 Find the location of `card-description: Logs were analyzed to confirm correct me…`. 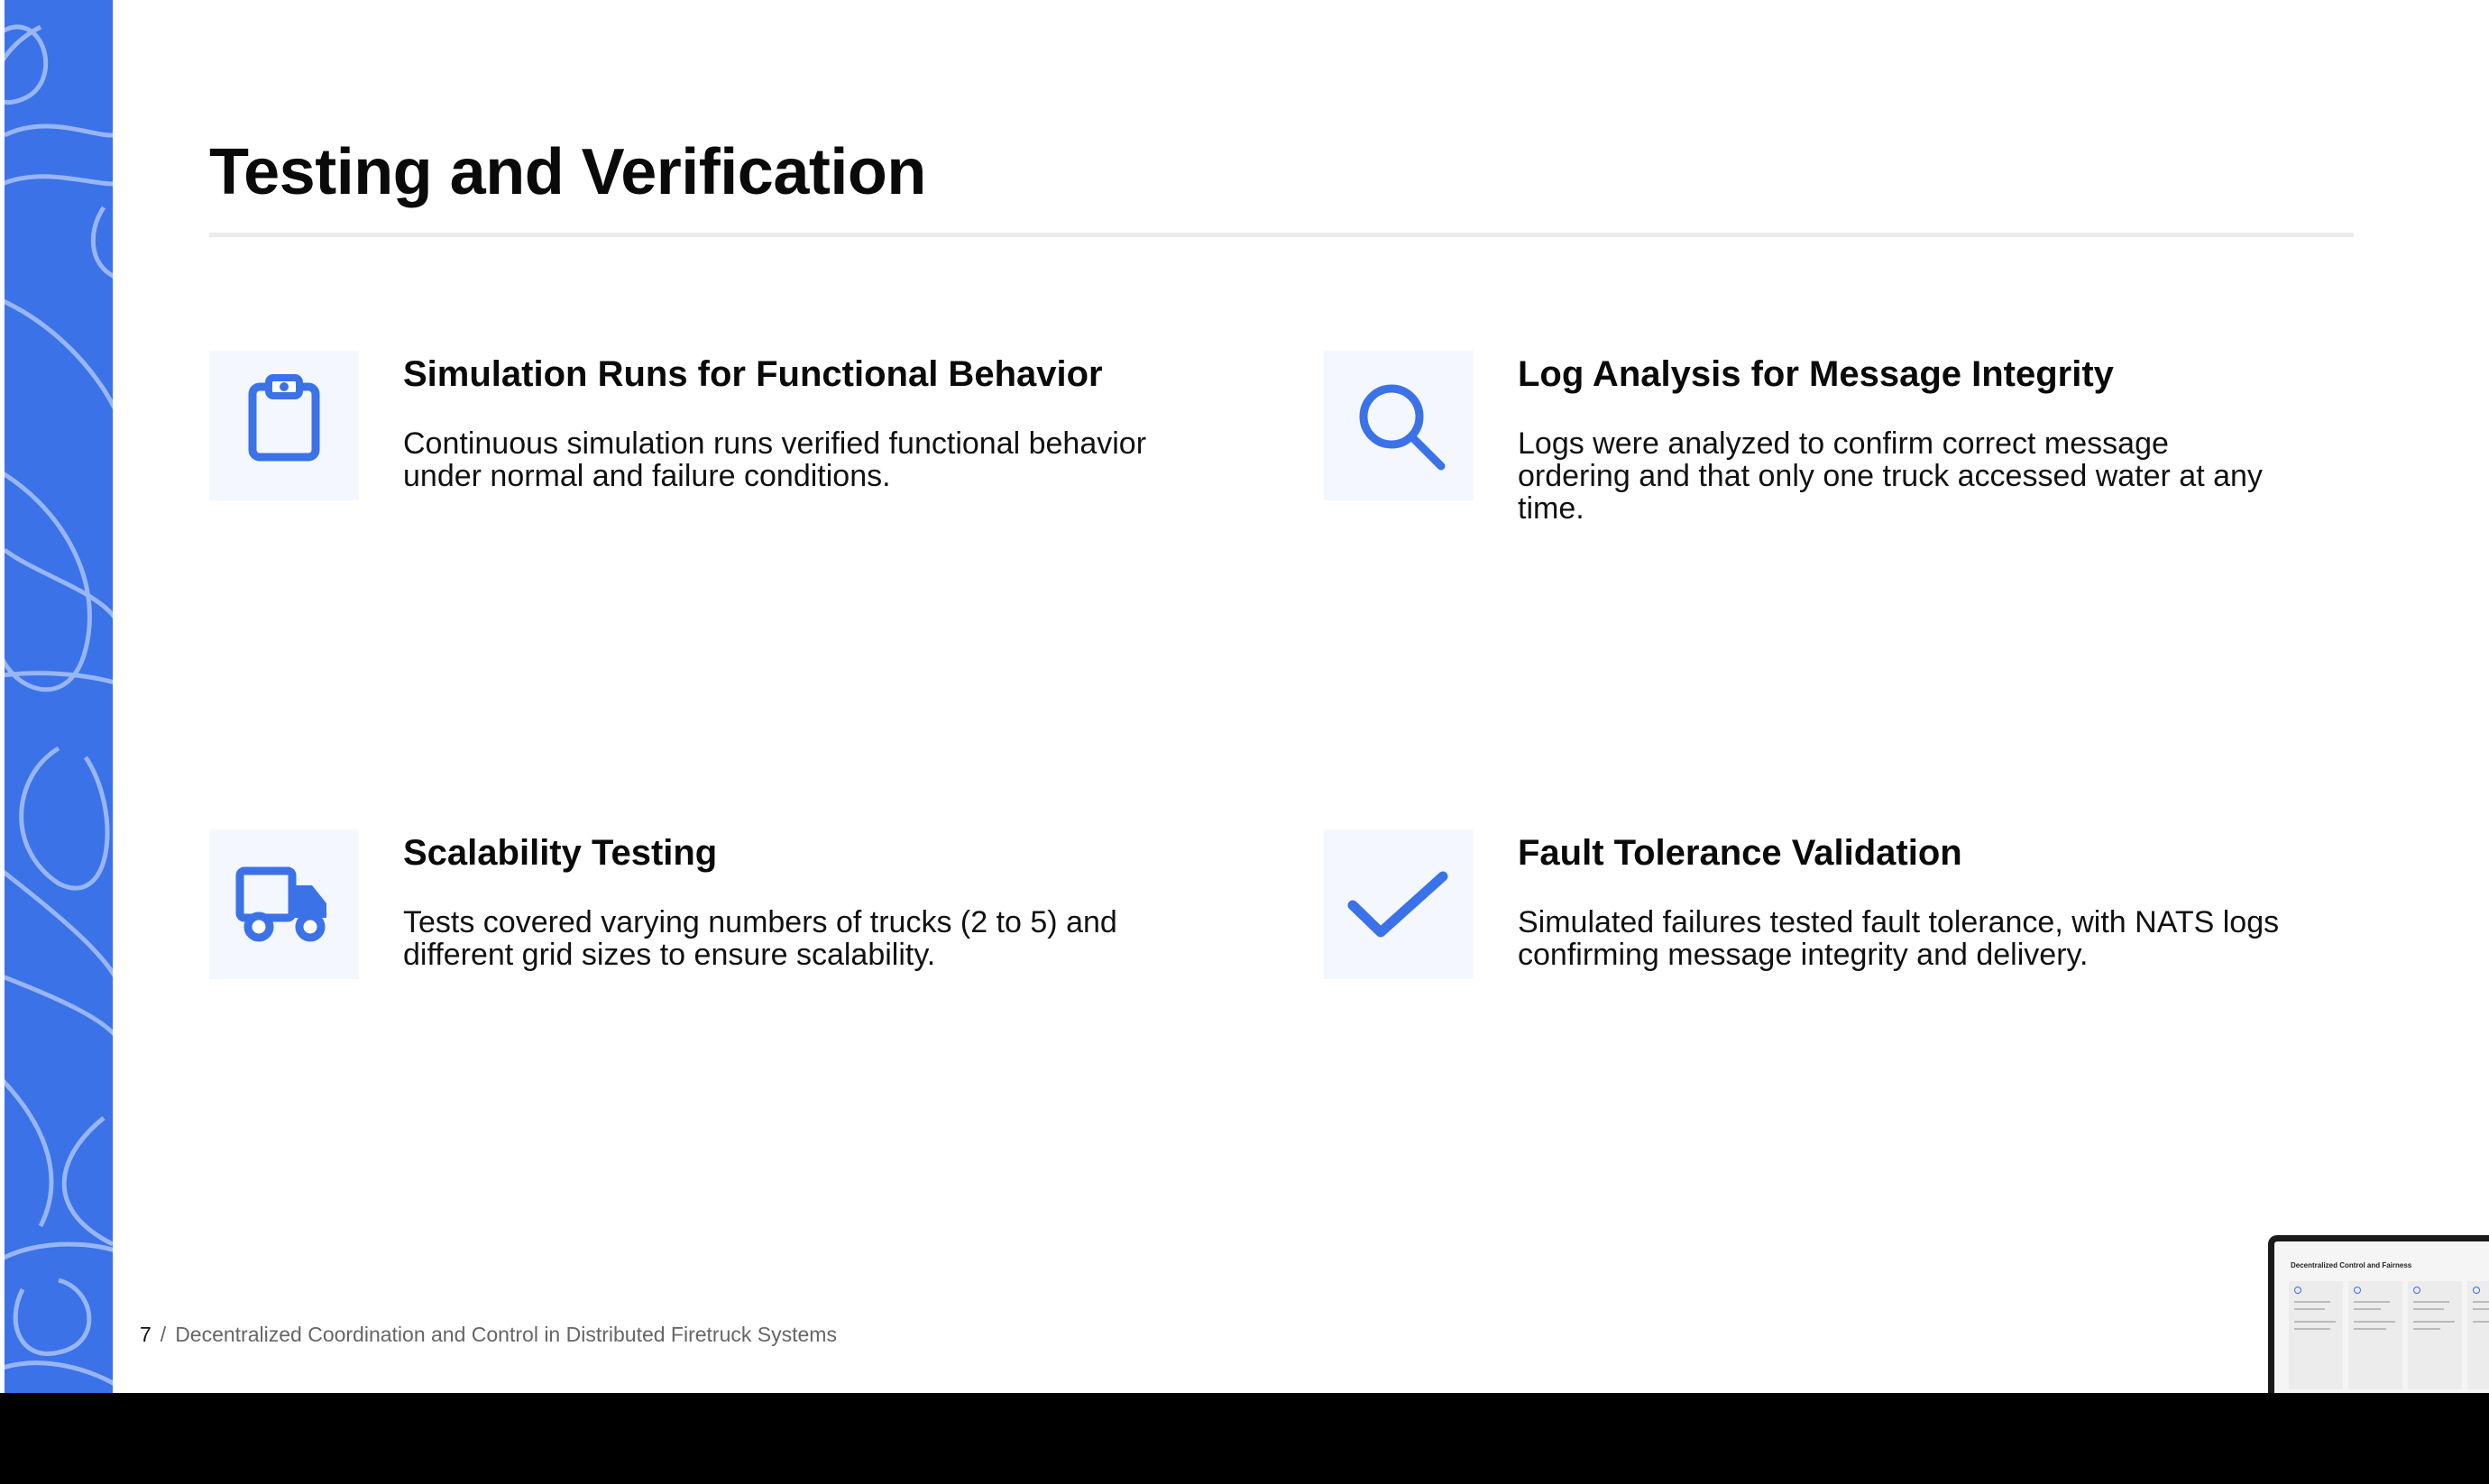

card-description: Logs were analyzed to confirm correct me… is located at coordinates (1891, 476).